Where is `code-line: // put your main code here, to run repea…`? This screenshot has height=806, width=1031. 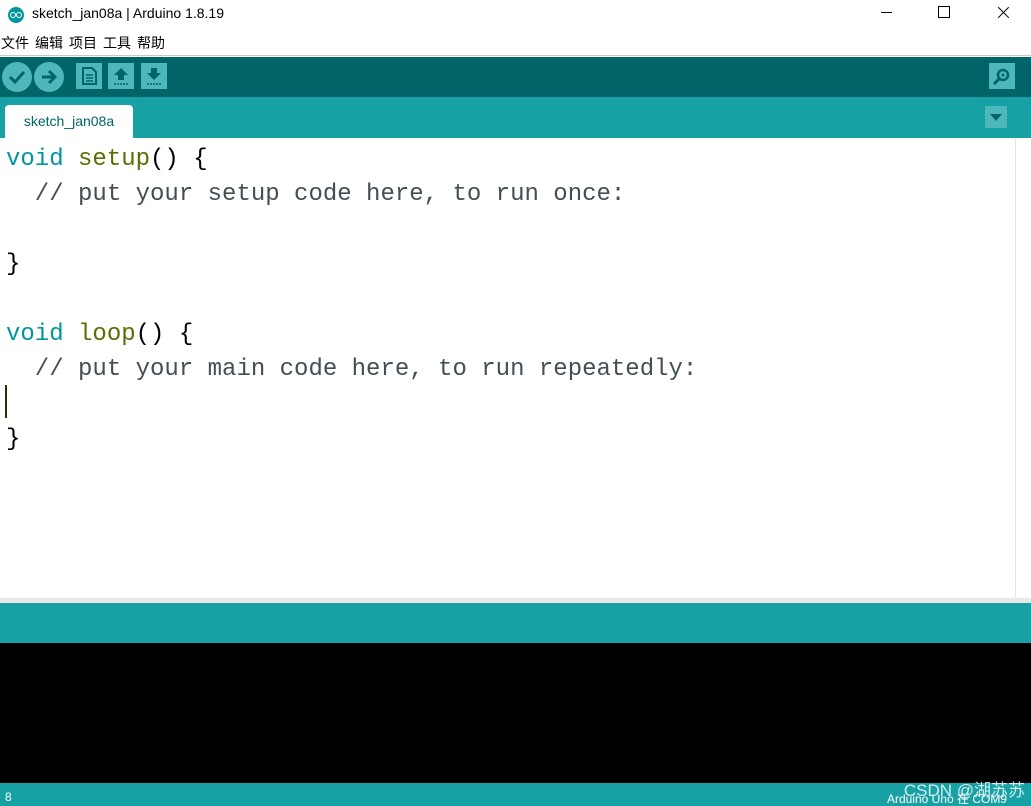 code-line: // put your main code here, to run repea… is located at coordinates (352, 369).